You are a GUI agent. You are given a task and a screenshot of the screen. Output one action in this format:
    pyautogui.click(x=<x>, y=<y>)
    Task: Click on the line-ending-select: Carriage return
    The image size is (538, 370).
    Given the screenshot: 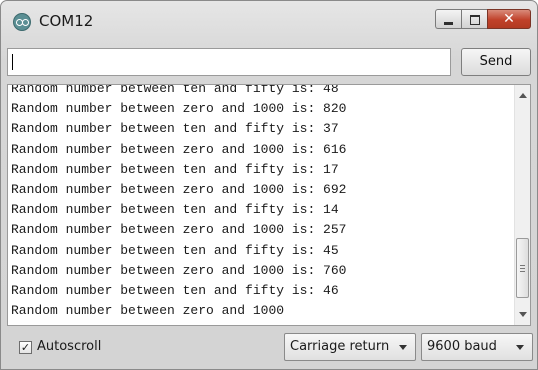 What is the action you would take?
    pyautogui.click(x=350, y=347)
    